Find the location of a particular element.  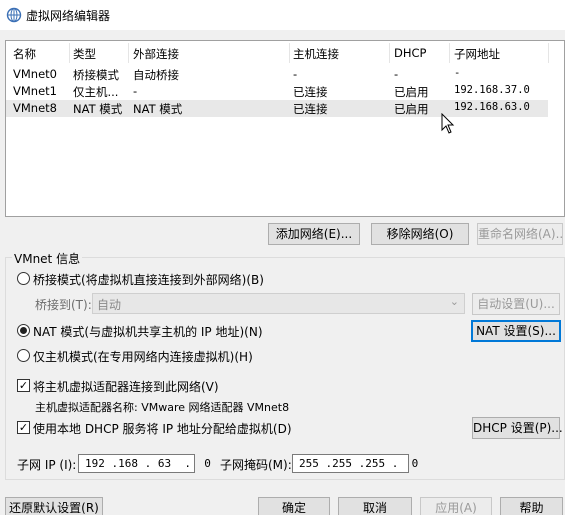

nat-mode-label: NAT 模式(与虚拟机共享主机的 IP 地址)(N) is located at coordinates (148, 331).